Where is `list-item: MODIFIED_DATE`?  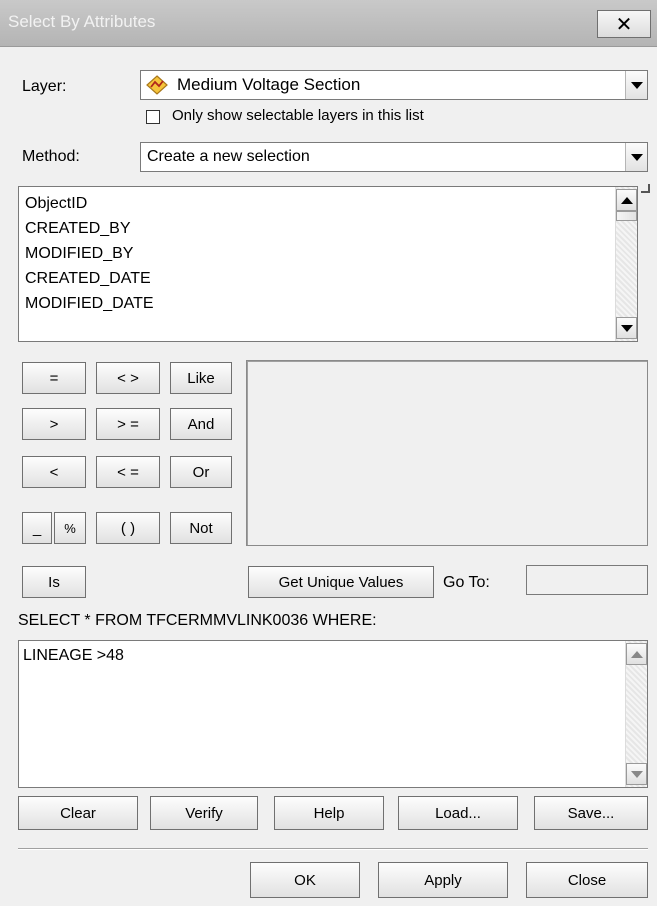 list-item: MODIFIED_DATE is located at coordinates (328, 303).